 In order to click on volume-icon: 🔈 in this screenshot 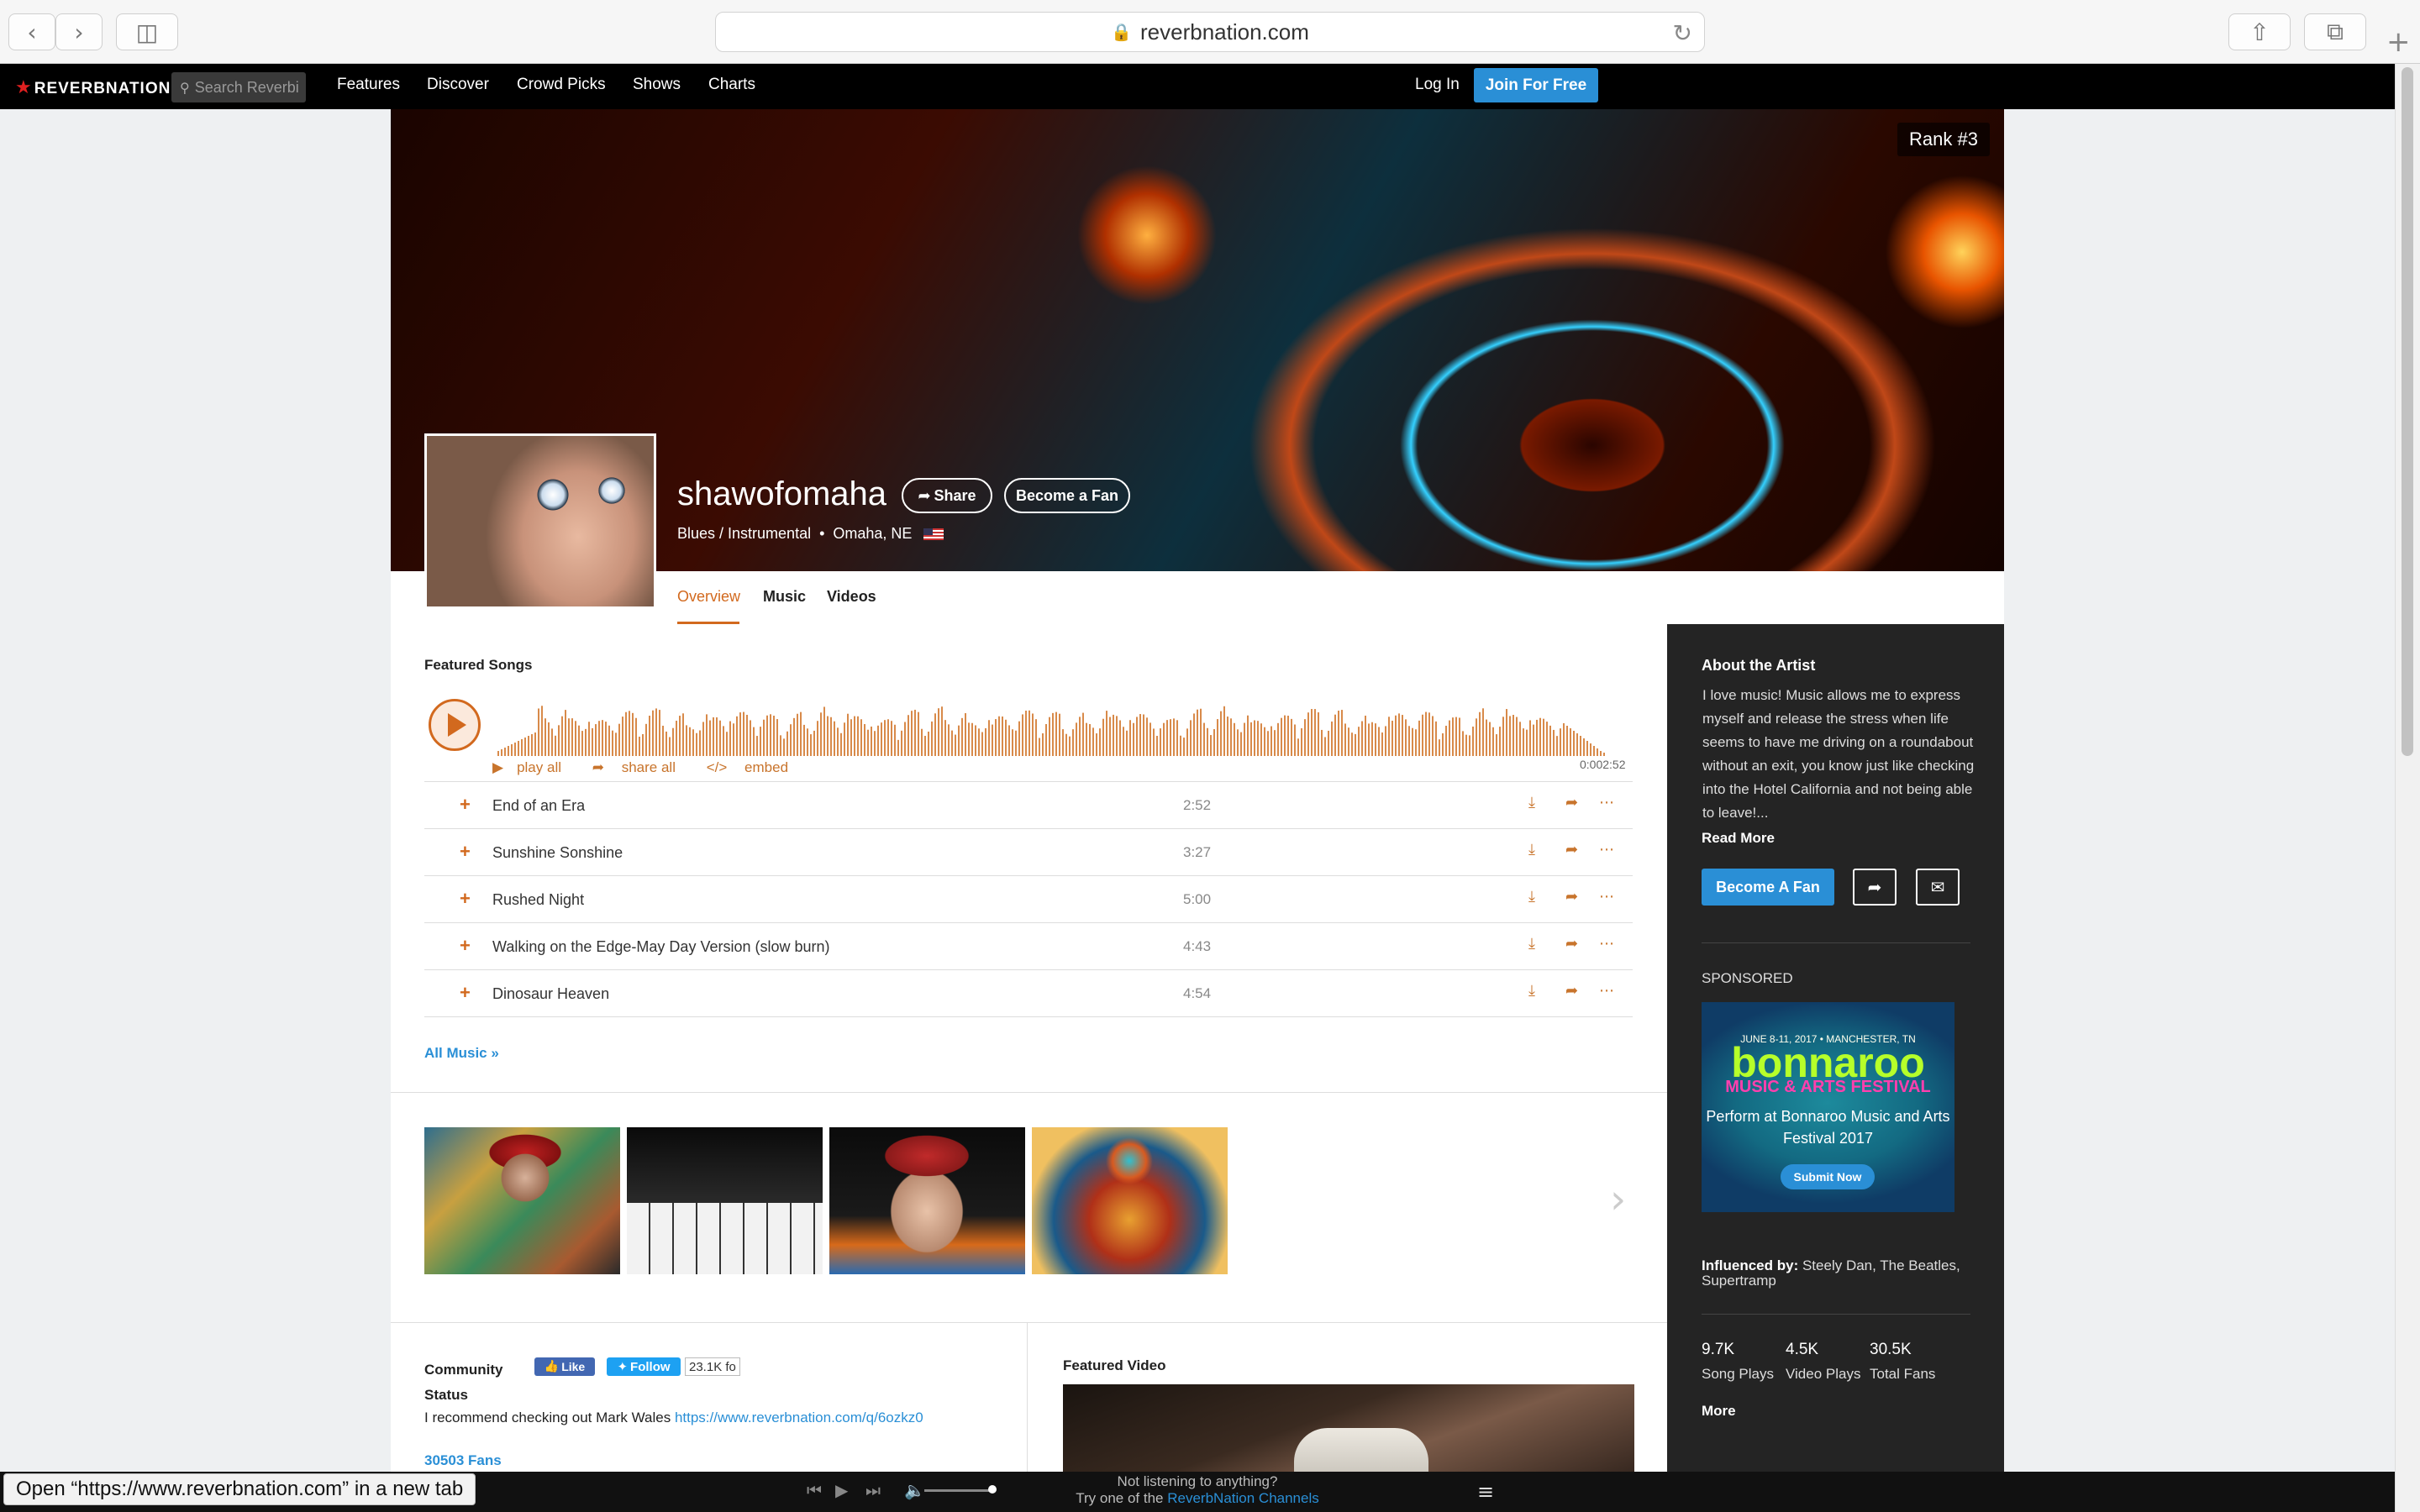, I will do `click(914, 1490)`.